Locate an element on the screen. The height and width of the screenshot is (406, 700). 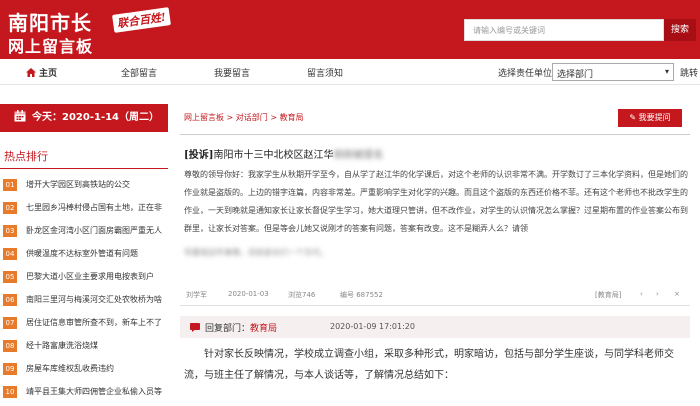
calendar-icon is located at coordinates (20, 116).